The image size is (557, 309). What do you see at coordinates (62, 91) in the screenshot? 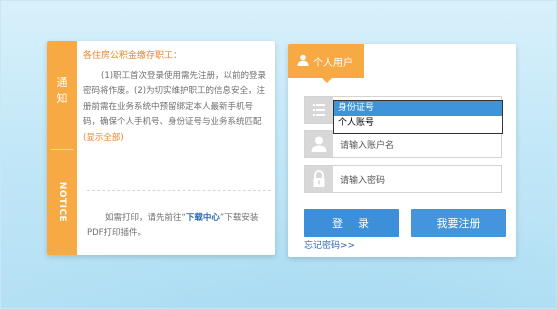
I see `notice-tab-label-cn: 通知` at bounding box center [62, 91].